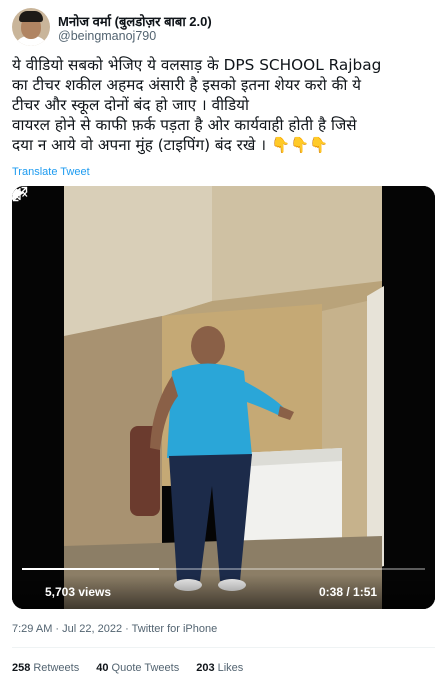 The image size is (447, 682). What do you see at coordinates (230, 668) in the screenshot?
I see `likes-label: Likes` at bounding box center [230, 668].